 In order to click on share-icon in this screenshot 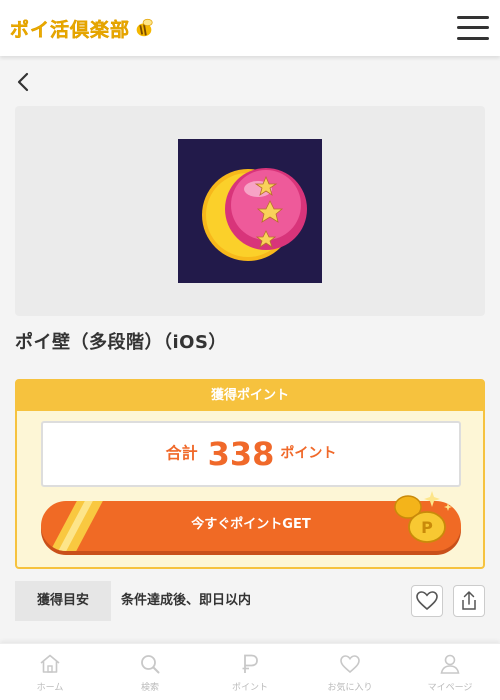, I will do `click(469, 600)`.